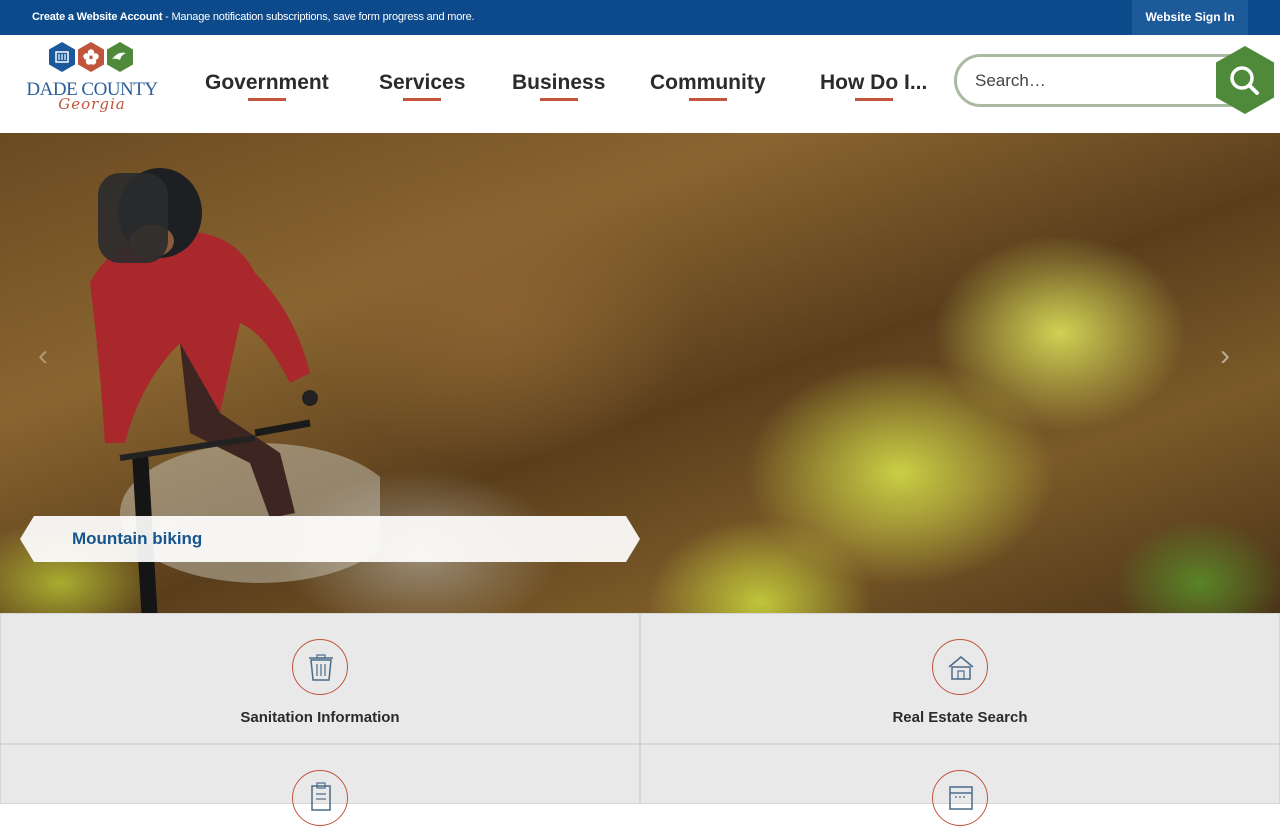 The image size is (1280, 832). Describe the element at coordinates (137, 538) in the screenshot. I see `slide-caption-text: Mountain biking` at that location.